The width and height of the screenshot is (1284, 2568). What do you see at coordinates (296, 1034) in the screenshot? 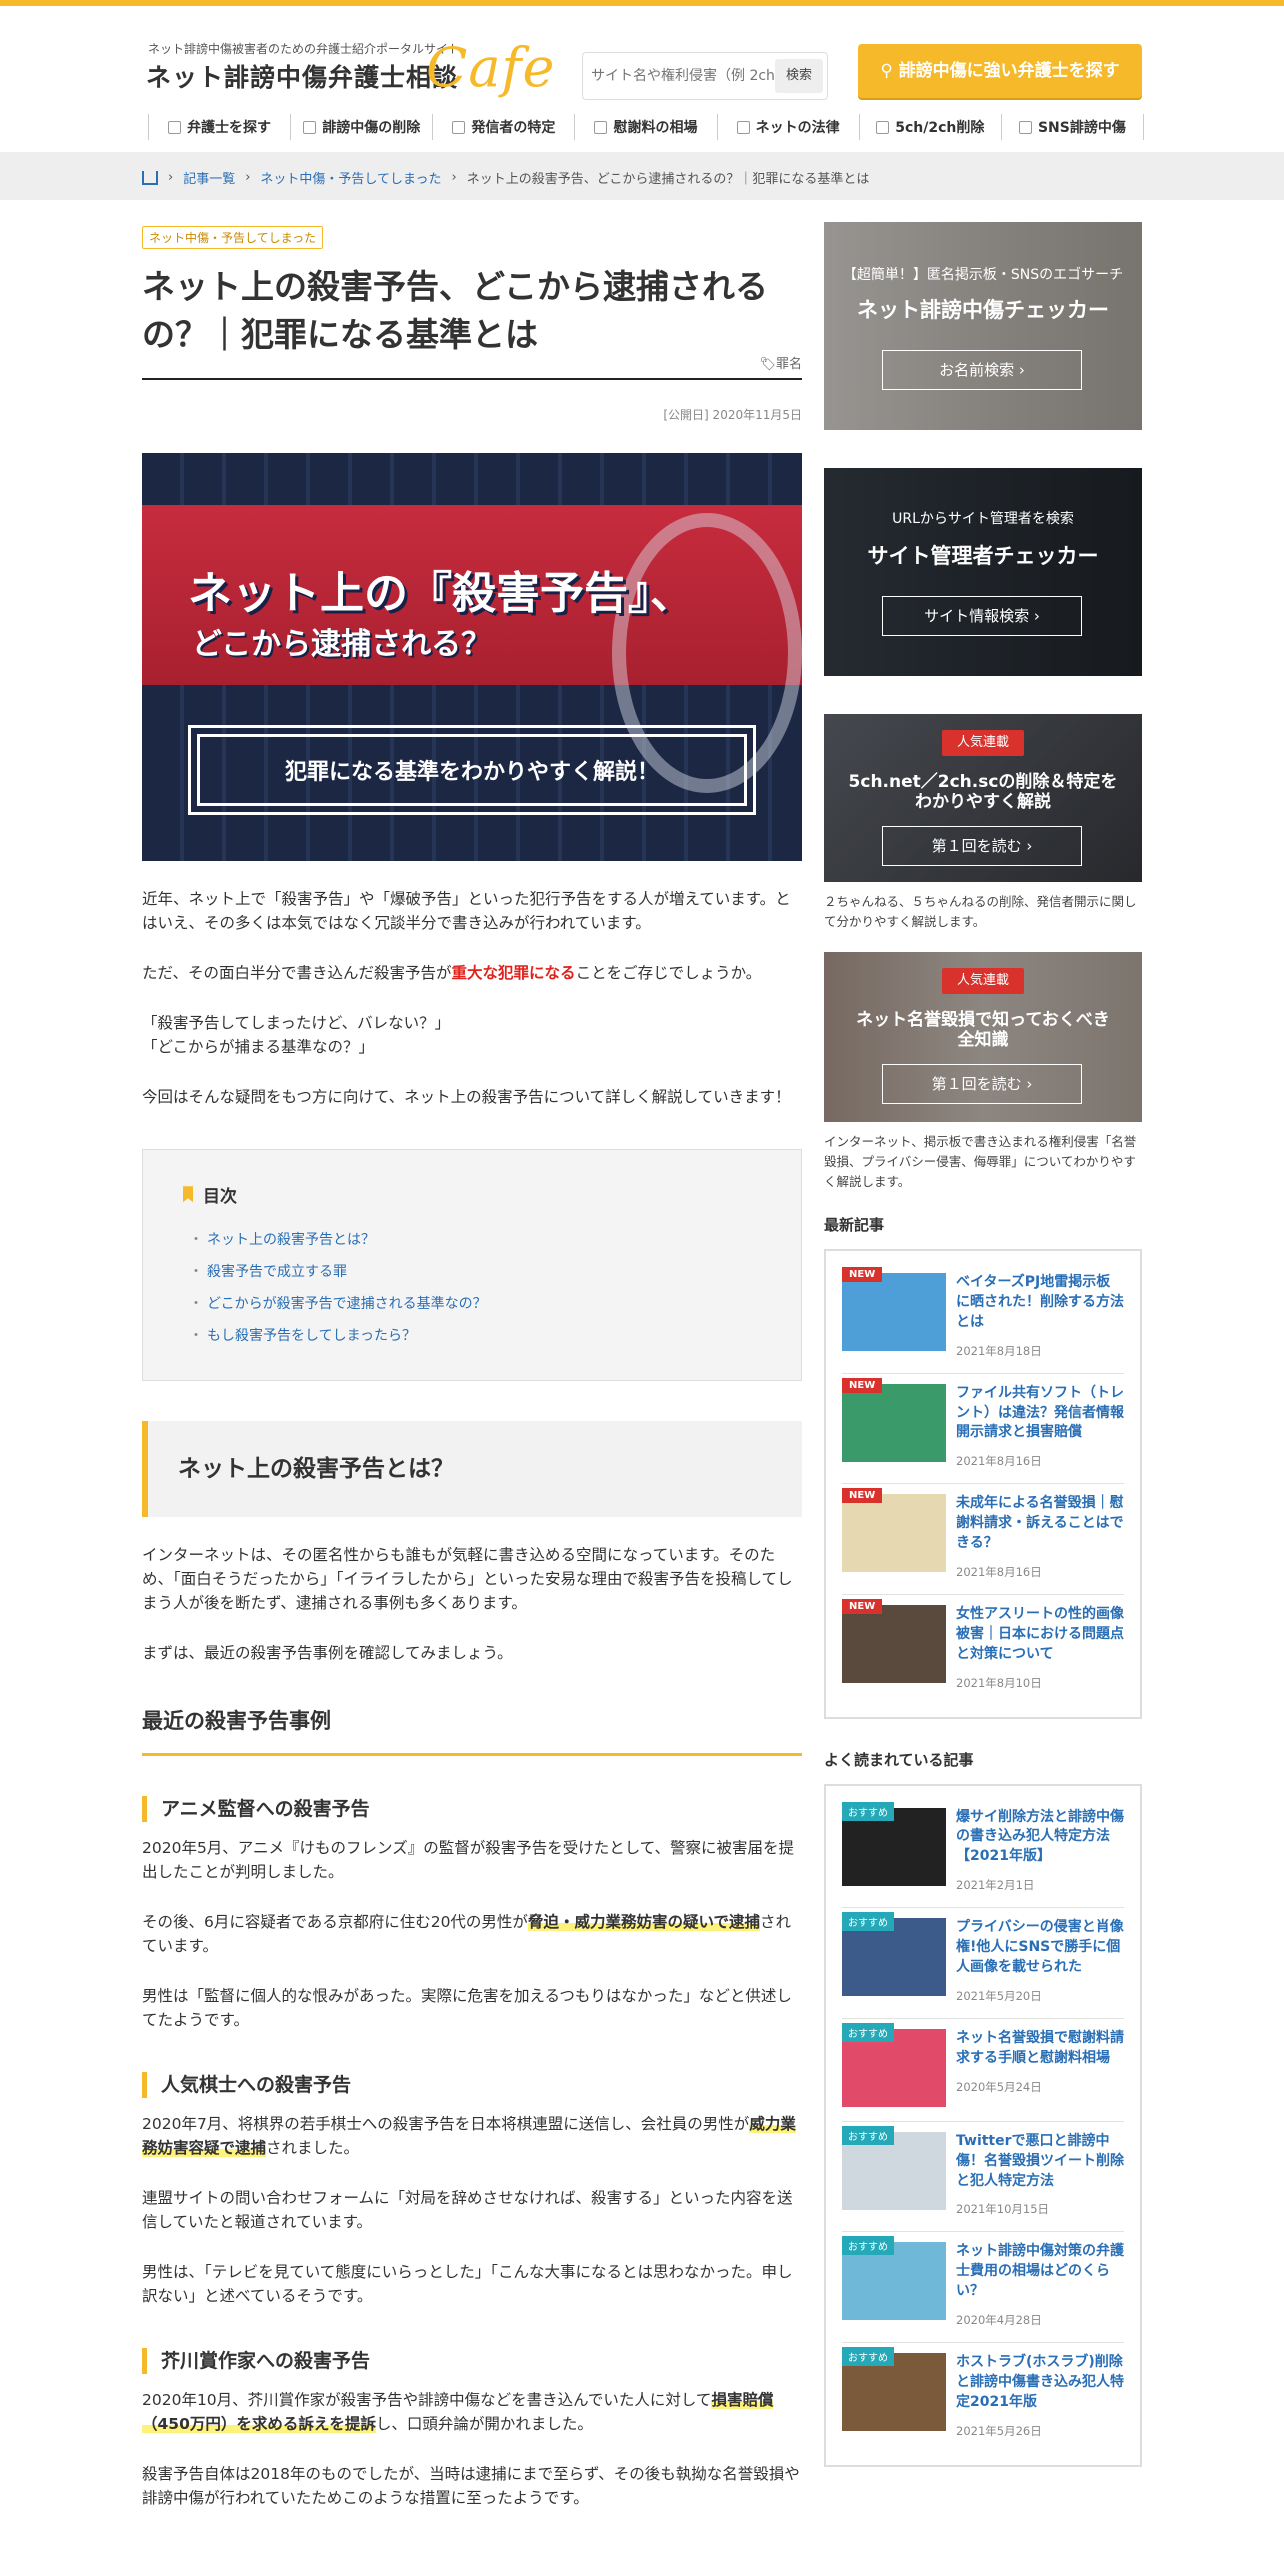
I see `intro-quotes: 「殺害予告してしまったけど、バレない？」 「どこからが捕まる基準なの？」` at bounding box center [296, 1034].